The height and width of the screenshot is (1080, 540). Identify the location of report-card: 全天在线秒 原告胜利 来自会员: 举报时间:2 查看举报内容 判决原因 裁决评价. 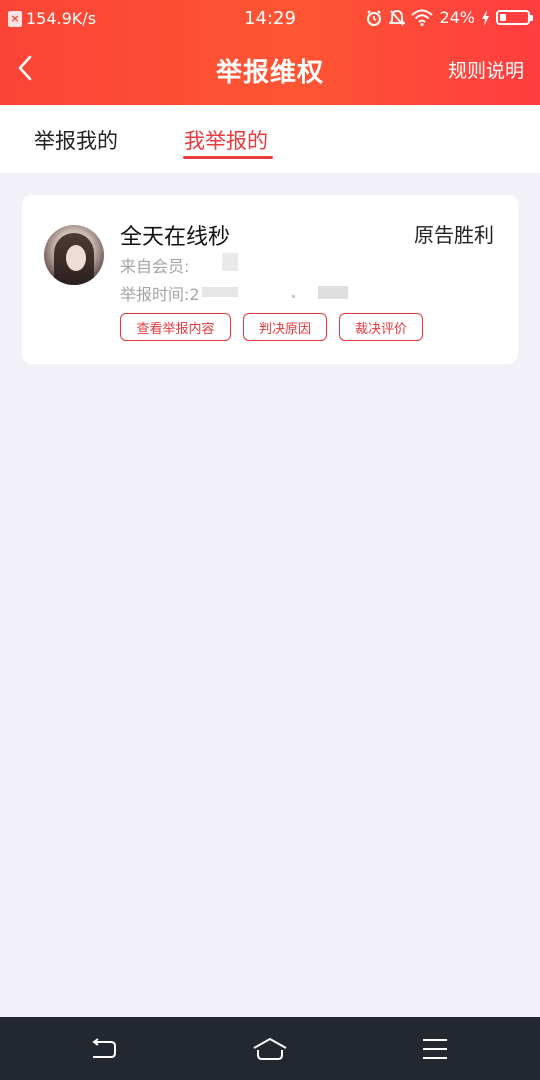
(270, 279).